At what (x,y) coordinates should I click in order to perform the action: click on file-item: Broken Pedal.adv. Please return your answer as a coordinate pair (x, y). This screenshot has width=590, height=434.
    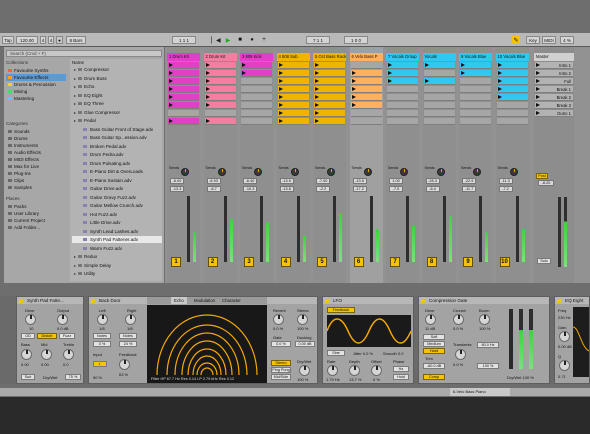
    Looking at the image, I should click on (117, 146).